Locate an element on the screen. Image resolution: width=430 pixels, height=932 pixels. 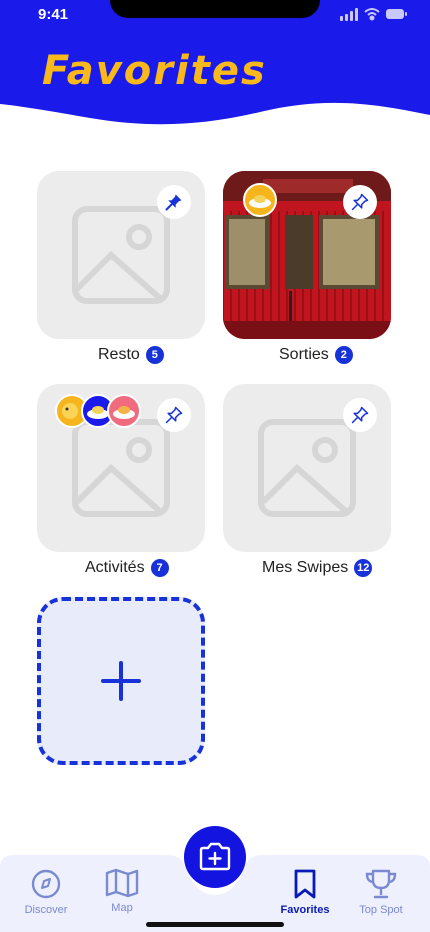
map-icon is located at coordinates (122, 883).